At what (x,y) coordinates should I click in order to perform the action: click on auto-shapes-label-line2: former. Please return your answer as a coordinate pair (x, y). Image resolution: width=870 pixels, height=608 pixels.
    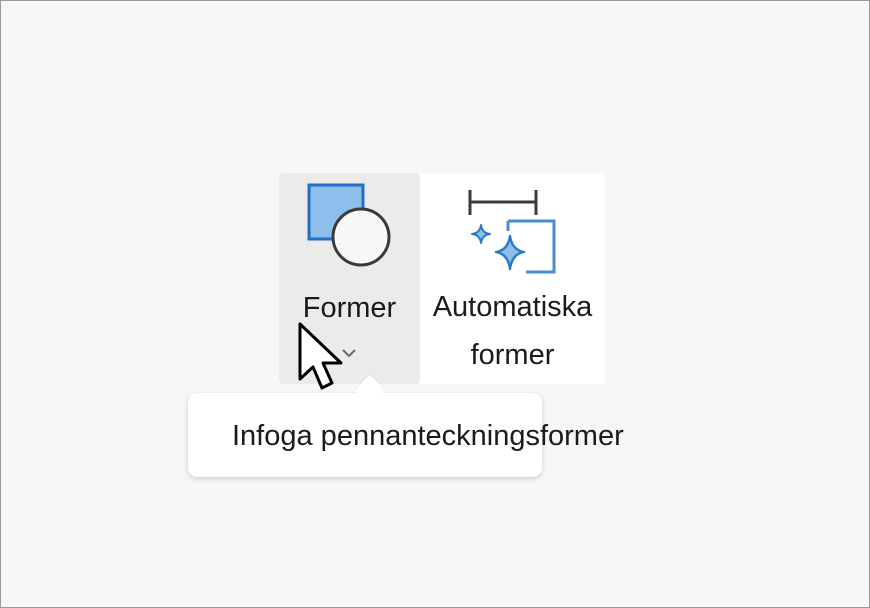
    Looking at the image, I should click on (512, 355).